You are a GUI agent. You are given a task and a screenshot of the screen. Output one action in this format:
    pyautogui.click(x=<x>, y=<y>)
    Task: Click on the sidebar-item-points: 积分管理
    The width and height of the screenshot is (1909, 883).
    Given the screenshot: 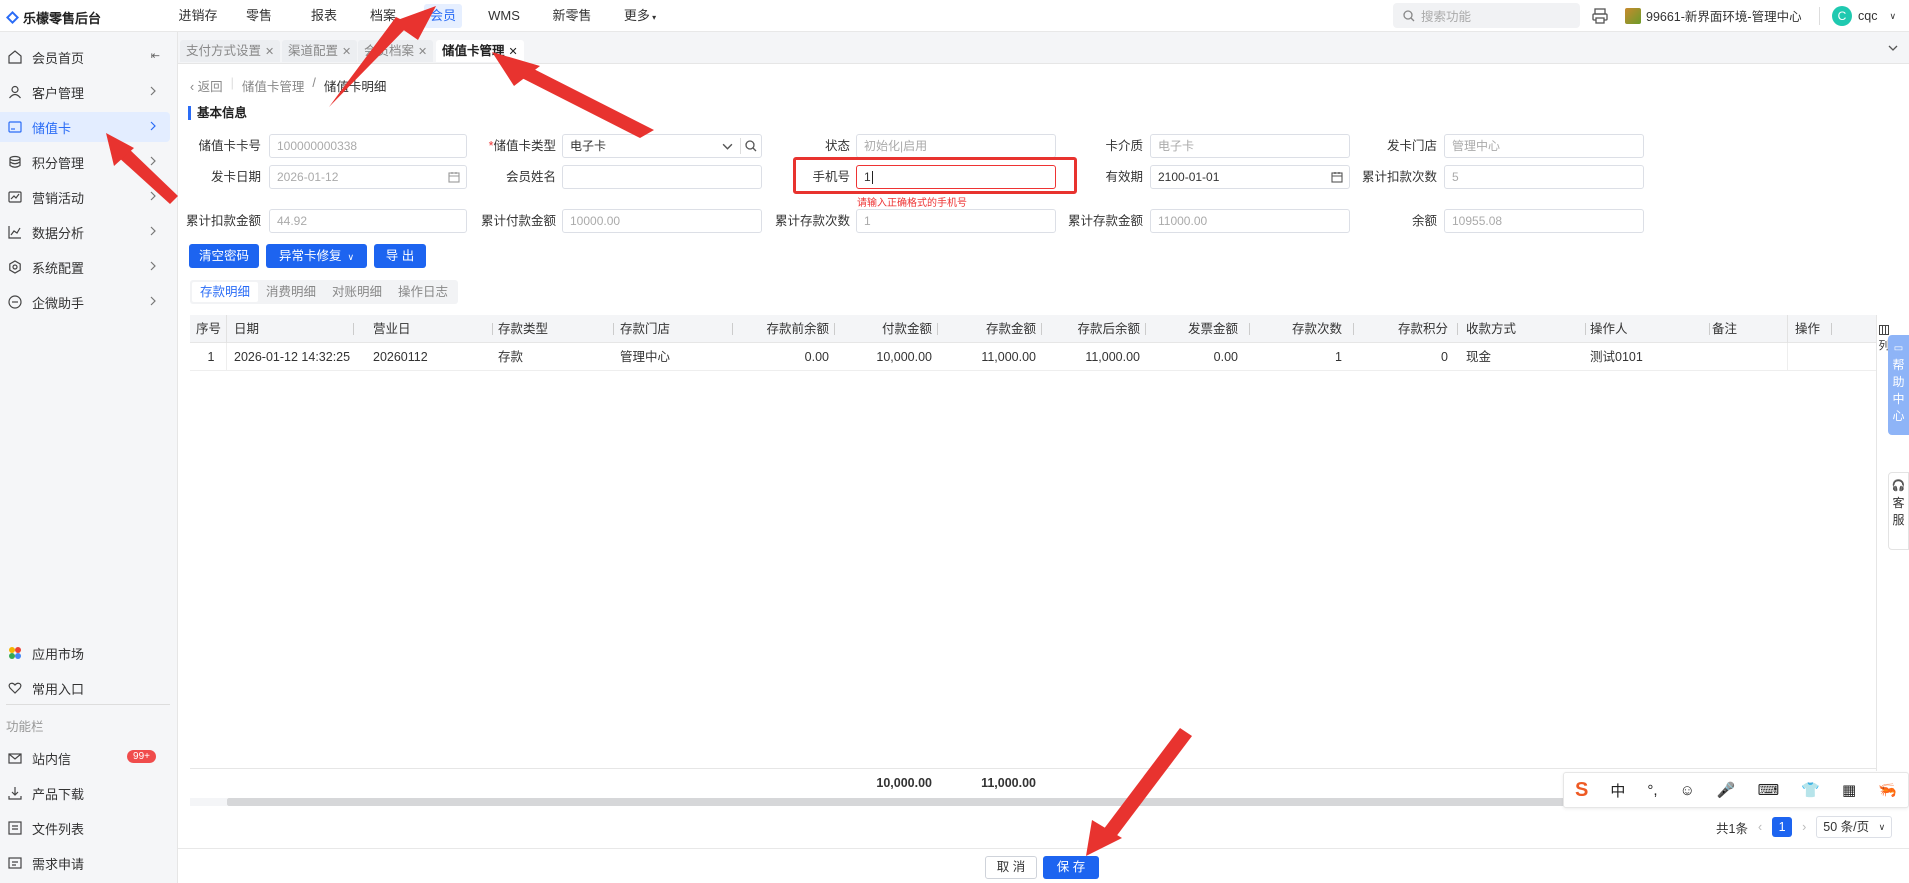 What is the action you would take?
    pyautogui.click(x=85, y=162)
    